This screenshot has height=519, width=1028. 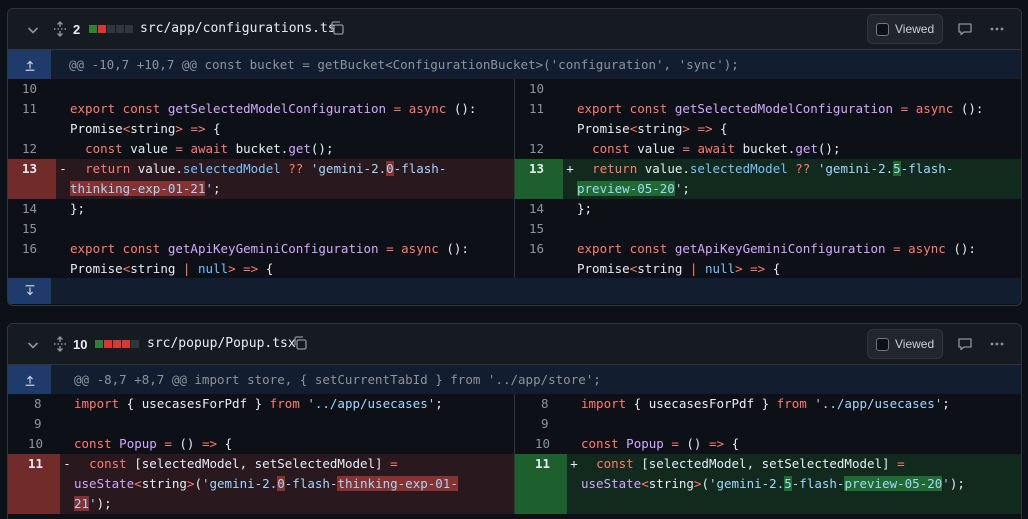 What do you see at coordinates (153, 443) in the screenshot?
I see `code-text: const Popup = () => {` at bounding box center [153, 443].